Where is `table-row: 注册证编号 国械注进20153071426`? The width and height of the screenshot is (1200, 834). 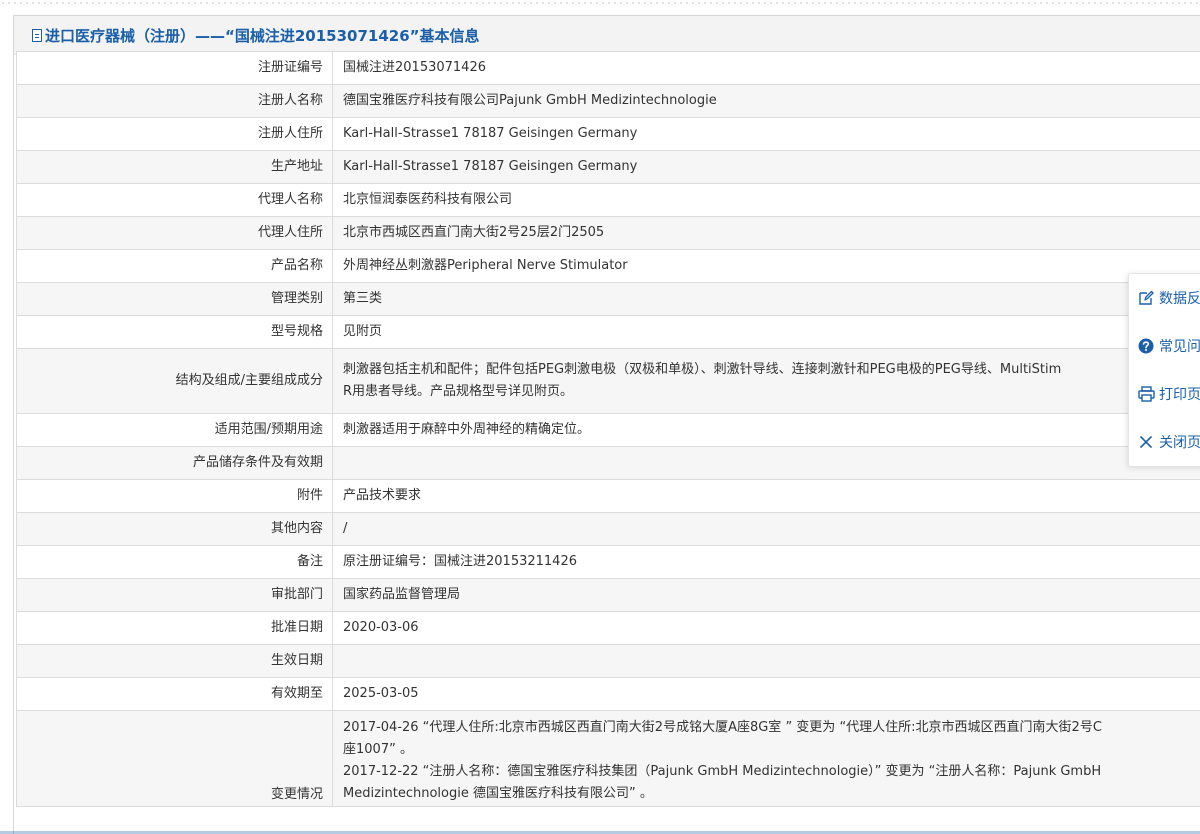 table-row: 注册证编号 国械注进20153071426 is located at coordinates (608, 68).